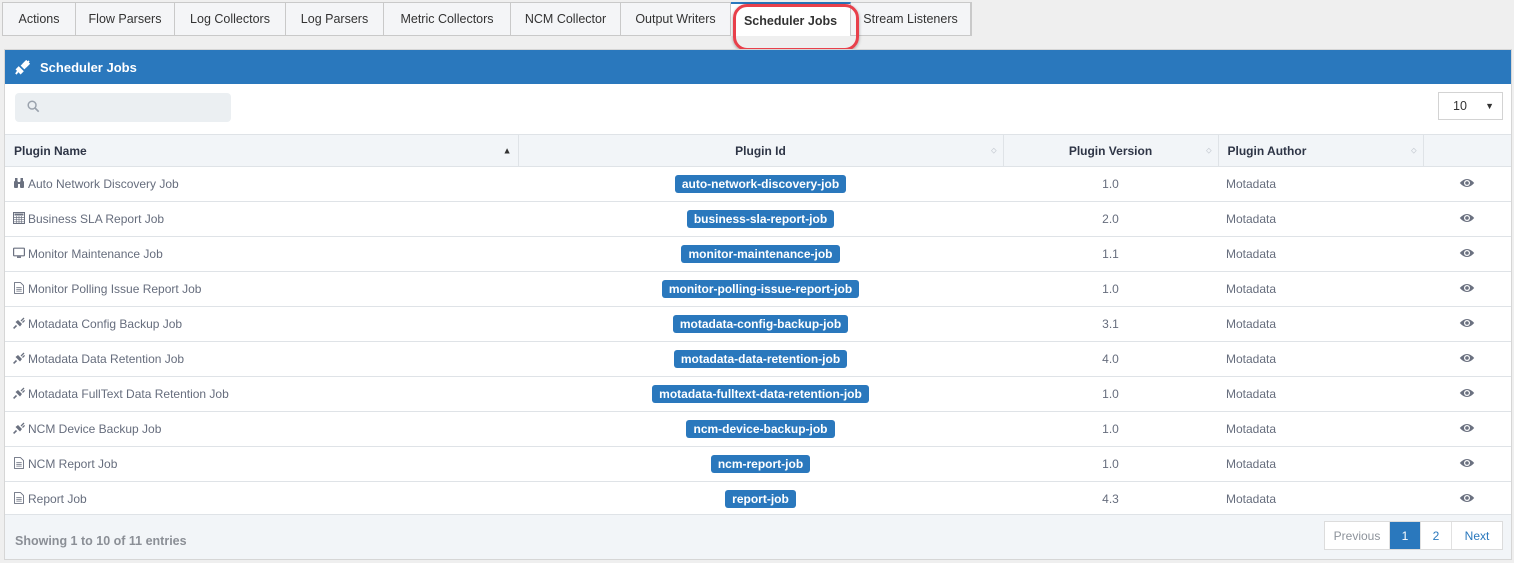  What do you see at coordinates (1477, 535) in the screenshot?
I see `next-page-button: Next` at bounding box center [1477, 535].